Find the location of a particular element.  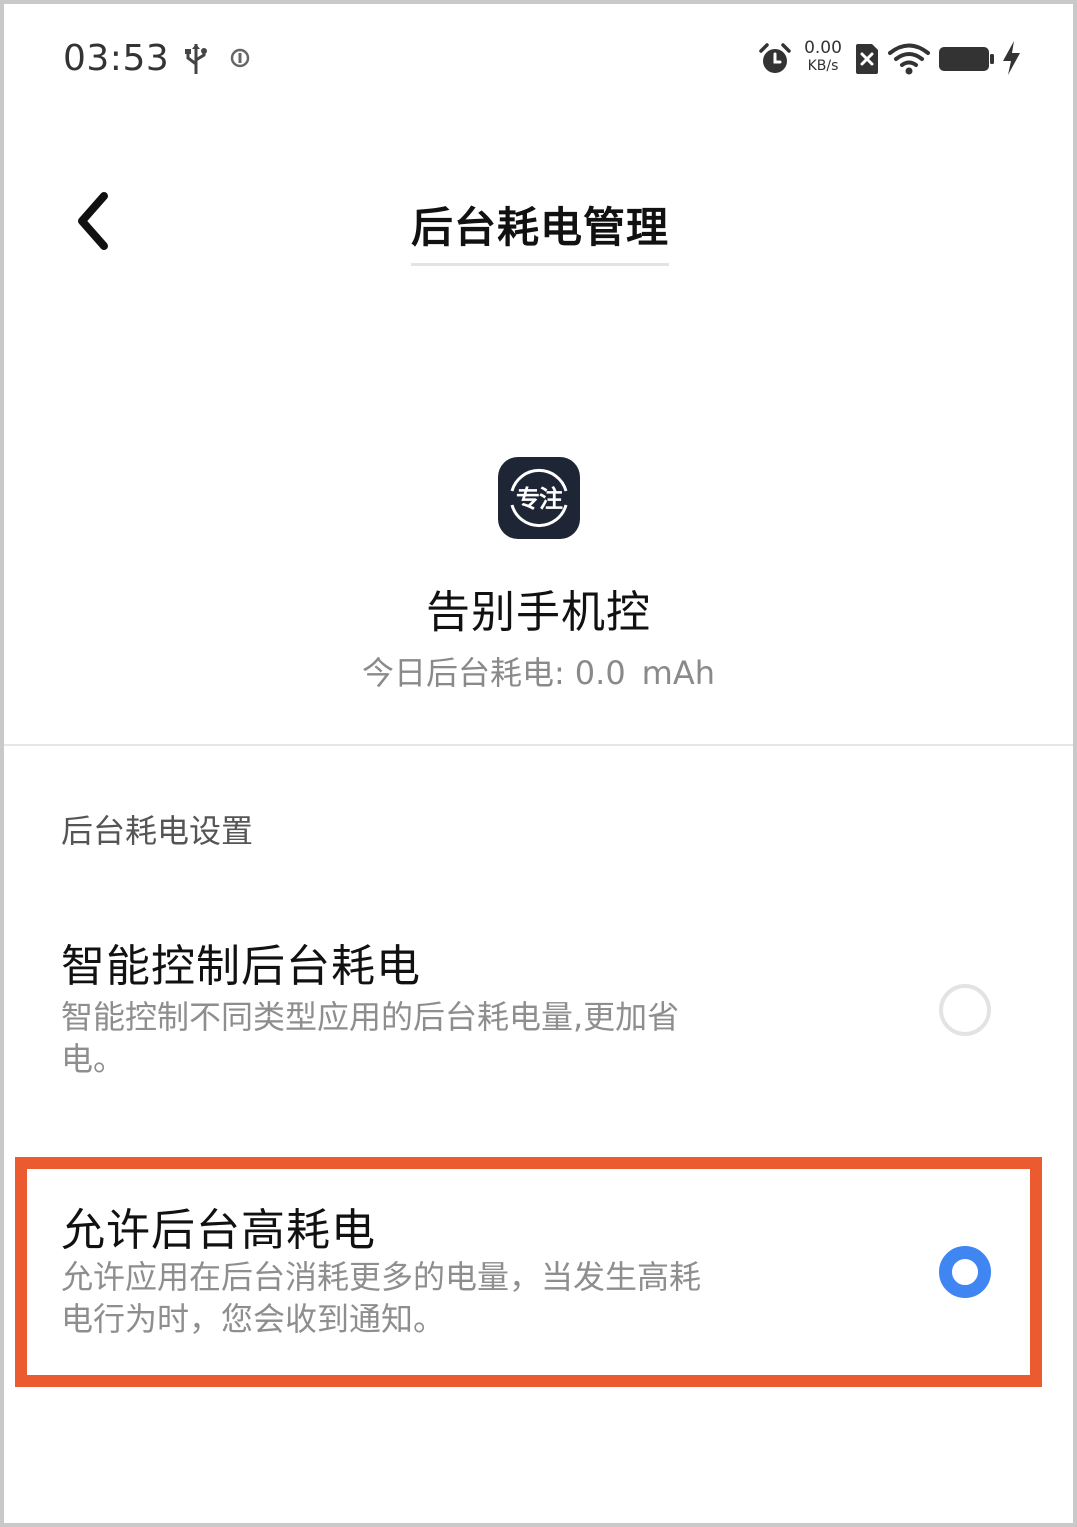

option-description-line: 智能控制不同类型应用的后台耗电量,更加省 is located at coordinates (370, 1017).